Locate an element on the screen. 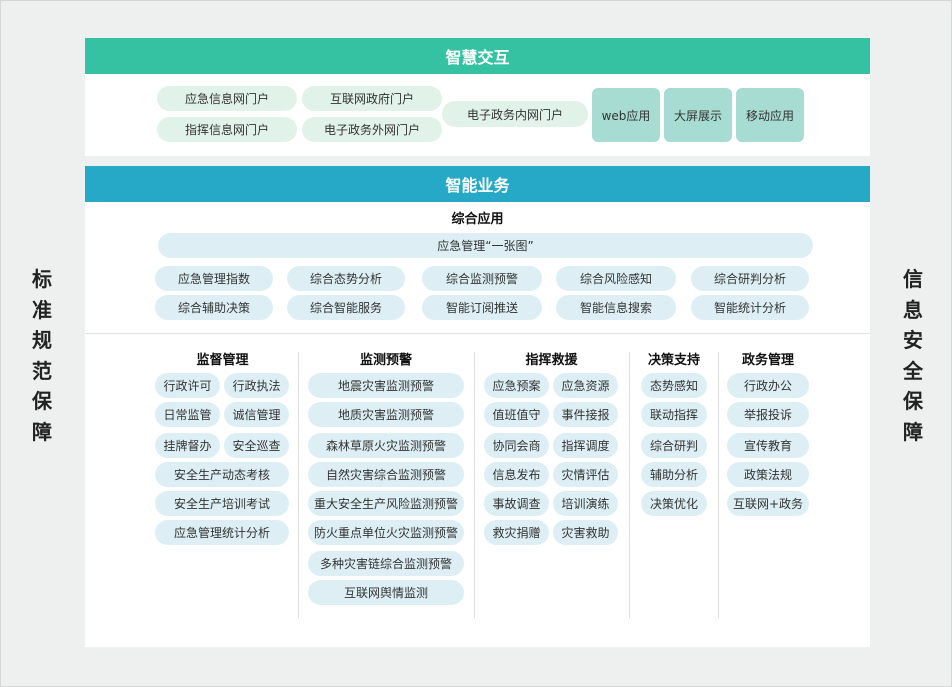 Image resolution: width=952 pixels, height=687 pixels. comp-item-search: 智能信息搜索 is located at coordinates (616, 307).